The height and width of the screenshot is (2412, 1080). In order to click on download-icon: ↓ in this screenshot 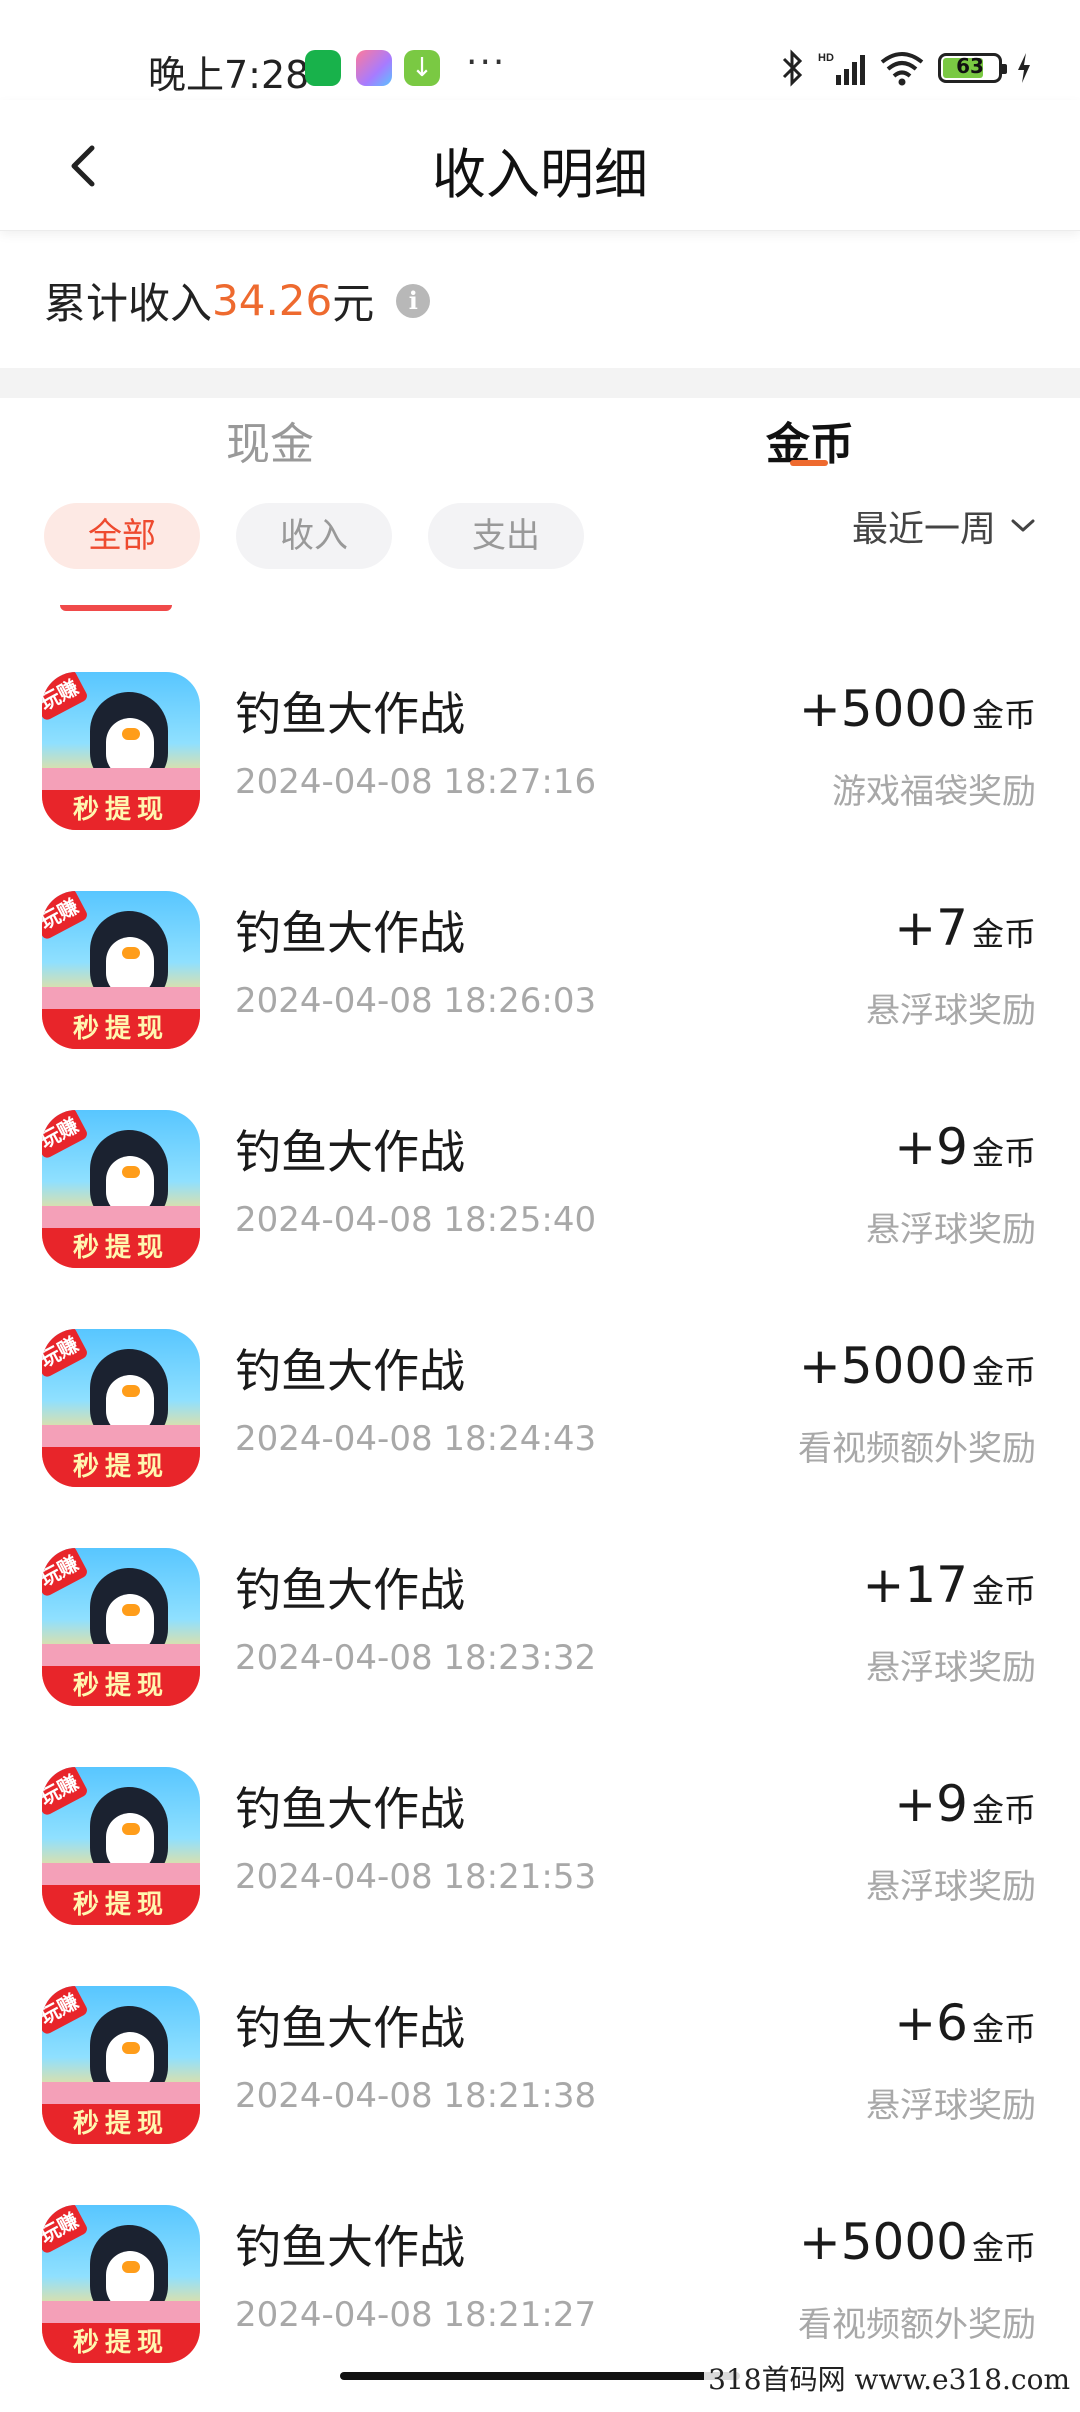, I will do `click(422, 68)`.